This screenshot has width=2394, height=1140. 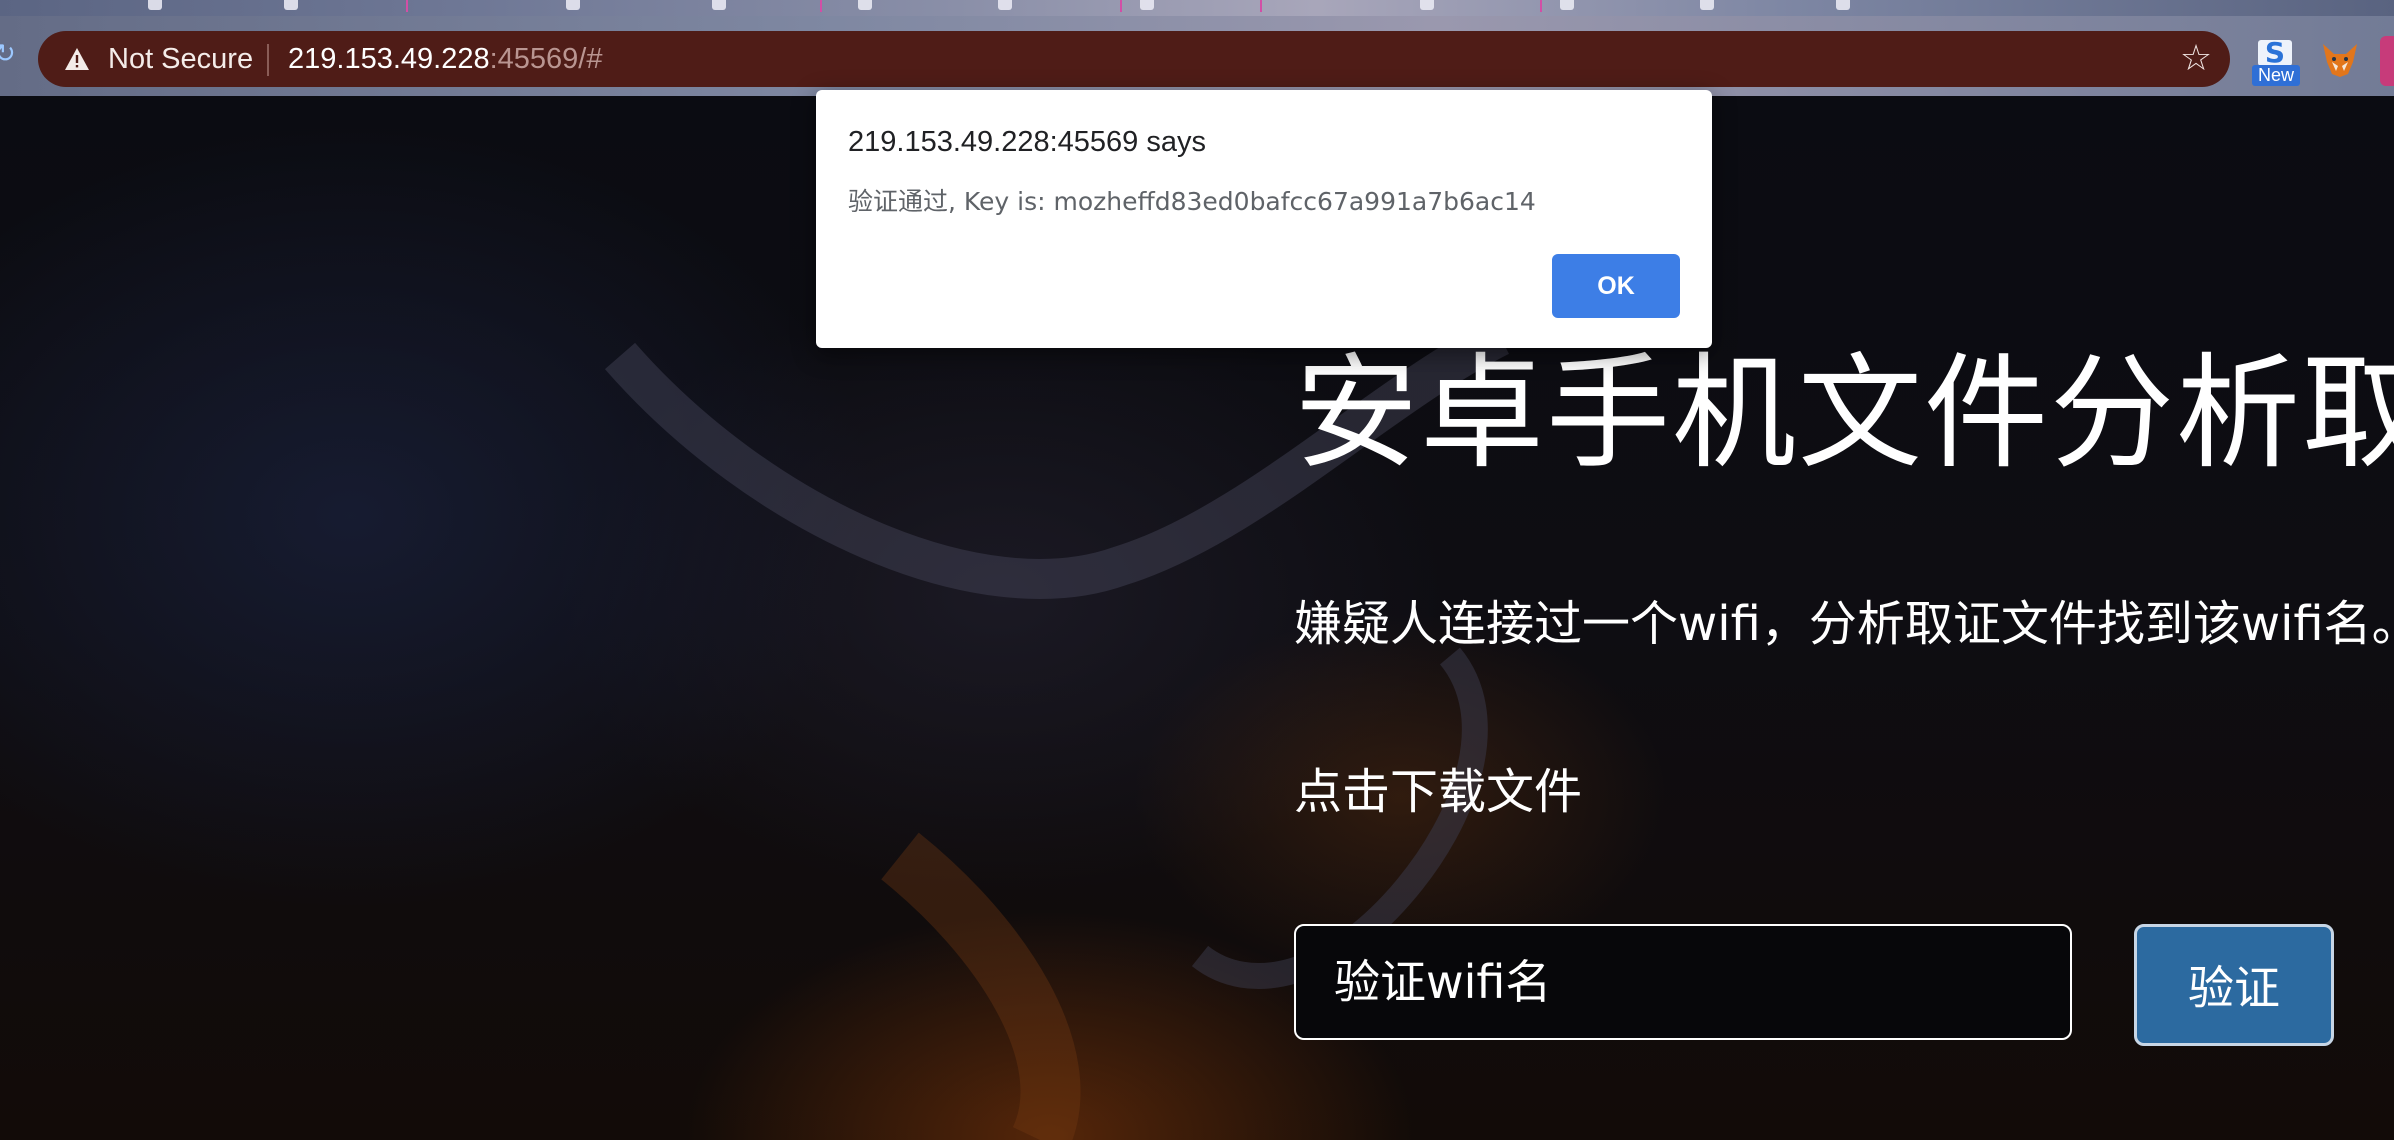 I want to click on tab-strip, so click(x=1197, y=8).